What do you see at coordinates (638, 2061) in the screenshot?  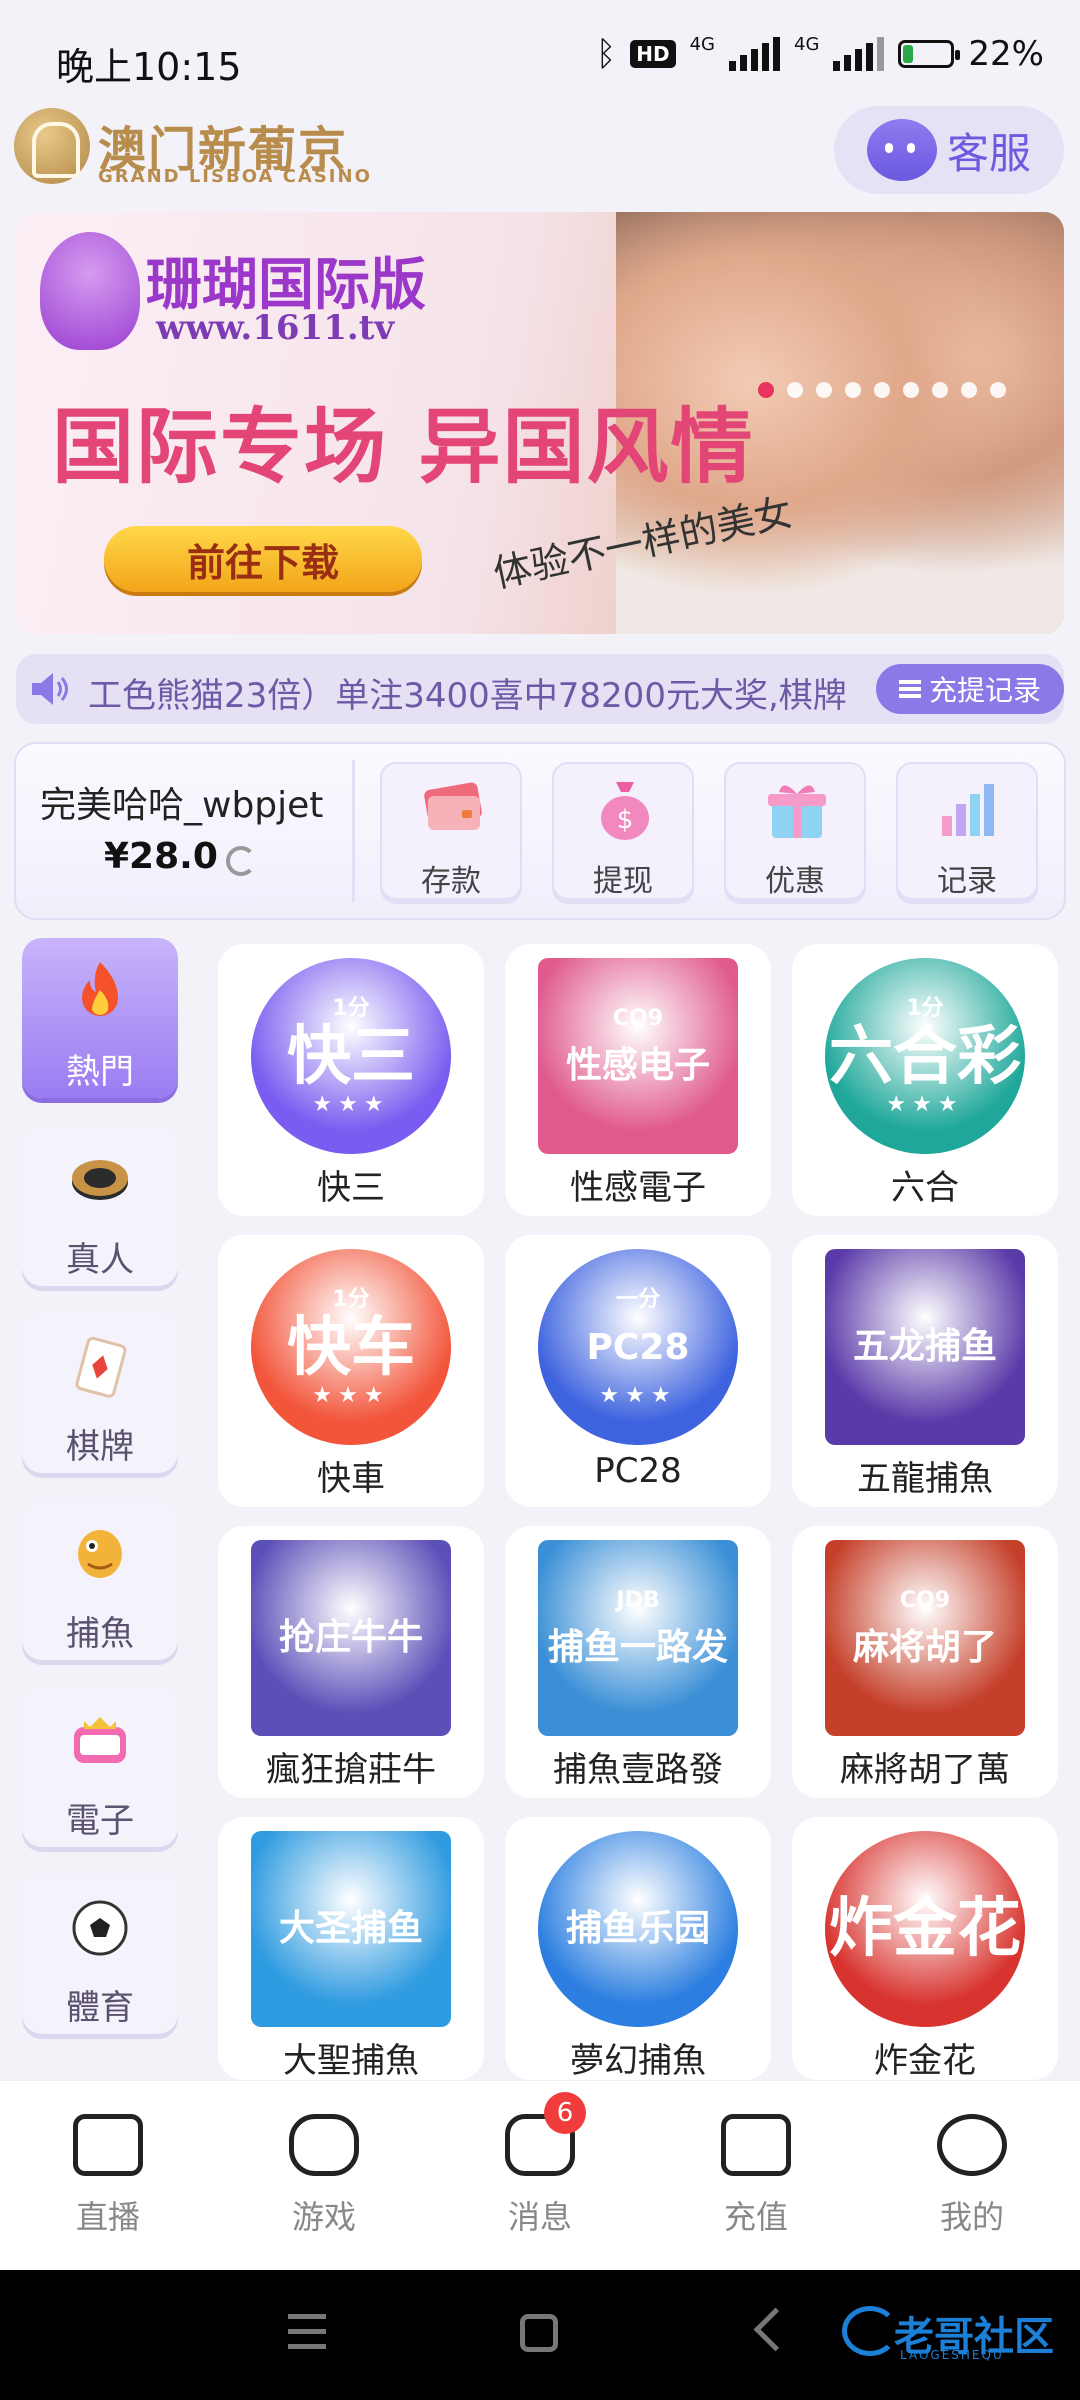 I see `game-name: 夢幻捕魚` at bounding box center [638, 2061].